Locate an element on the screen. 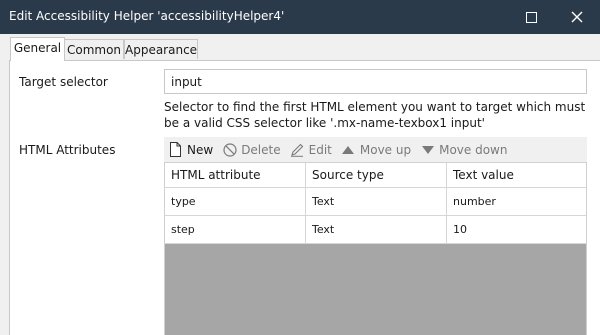 The width and height of the screenshot is (600, 335). cell-html-attribute: type is located at coordinates (235, 201).